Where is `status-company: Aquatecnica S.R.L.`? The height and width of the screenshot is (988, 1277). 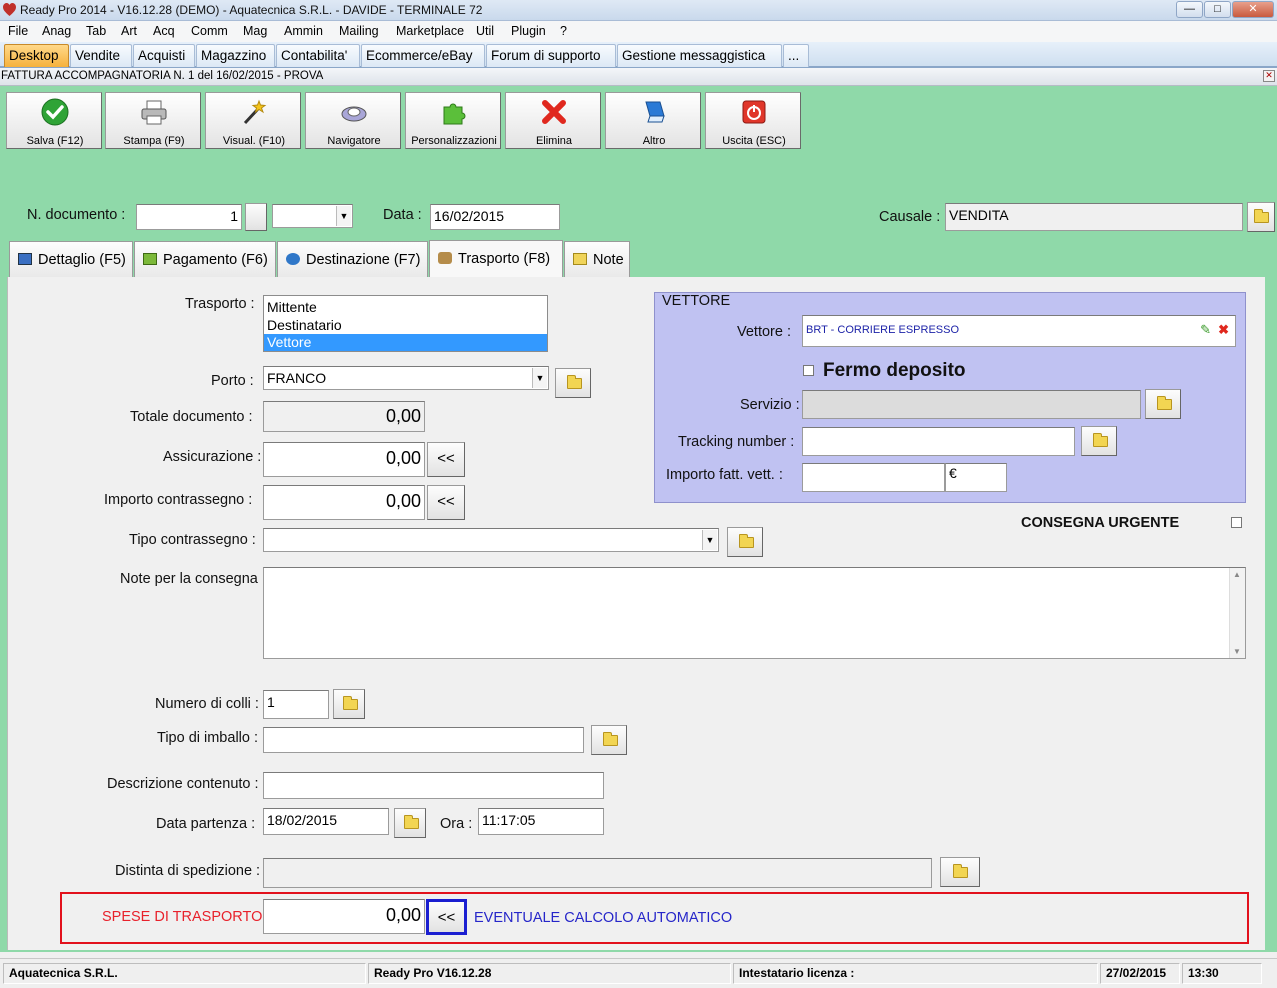
status-company: Aquatecnica S.R.L. is located at coordinates (184, 973).